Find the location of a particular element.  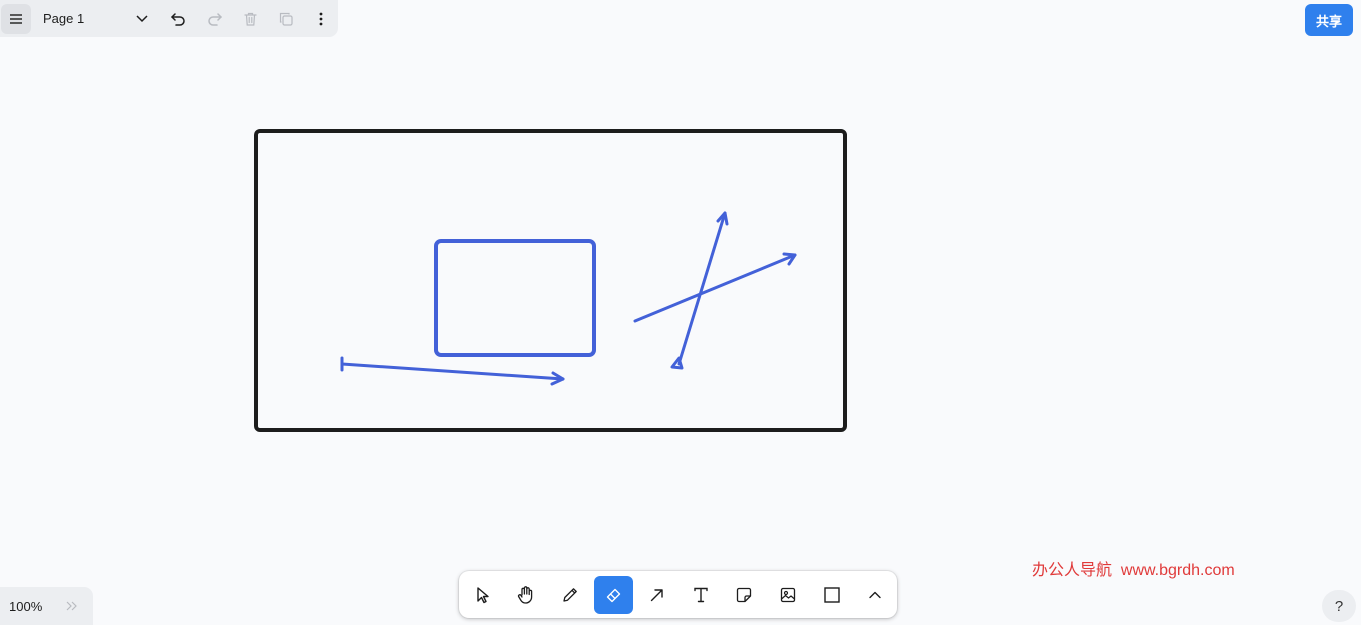

watermark-text: 办公人导航 www.bgrdh.com is located at coordinates (1133, 570).